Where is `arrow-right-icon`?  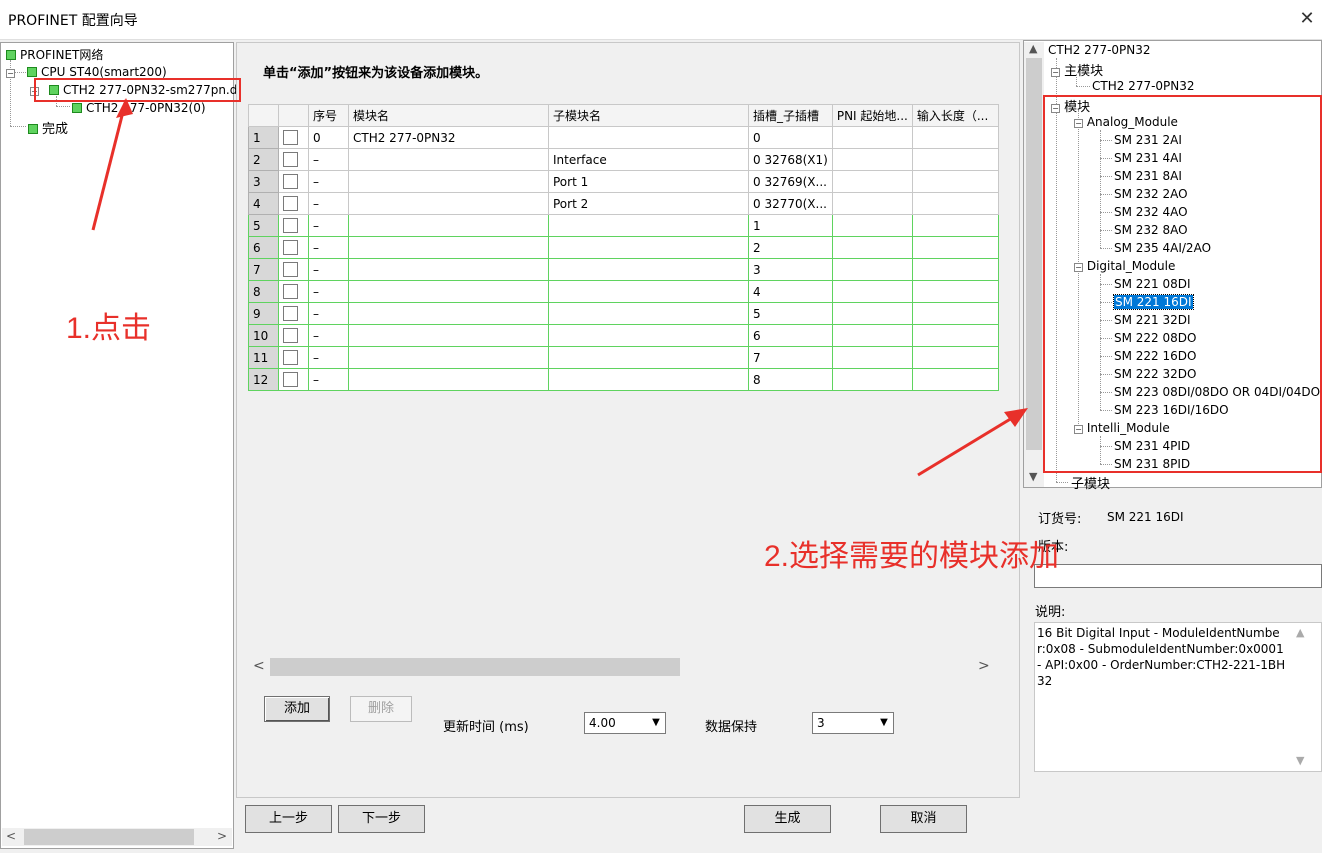
arrow-right-icon is located at coordinates (970, 443).